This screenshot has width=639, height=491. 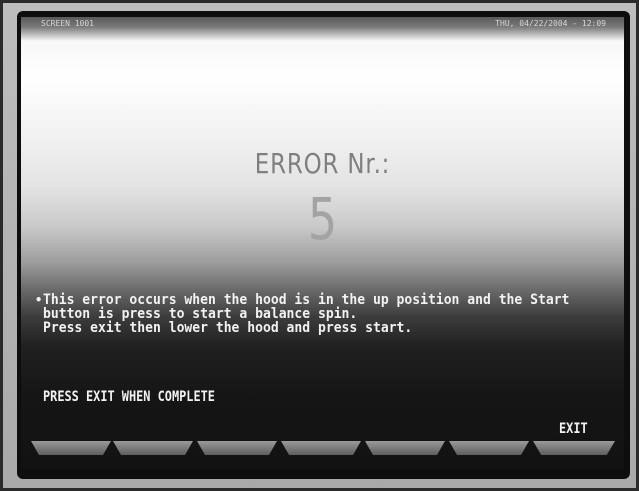 I want to click on message-line-2: button is press to start a balance spin., so click(x=200, y=314).